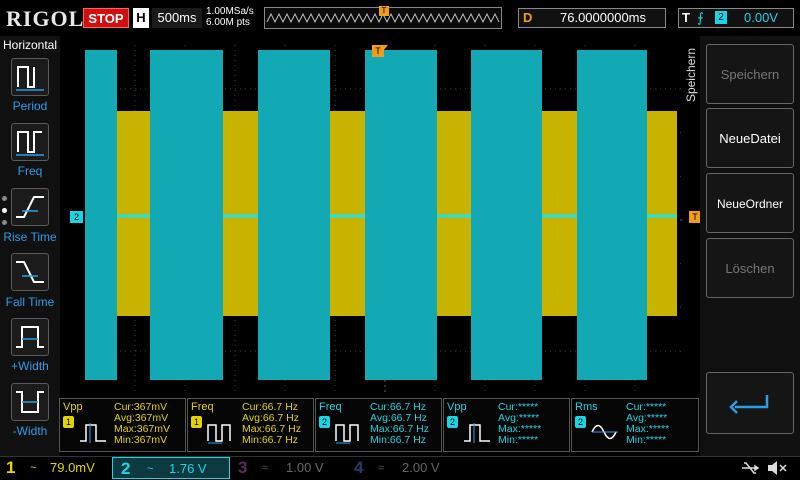 This screenshot has height=480, width=800. I want to click on rise-time-button, so click(30, 207).